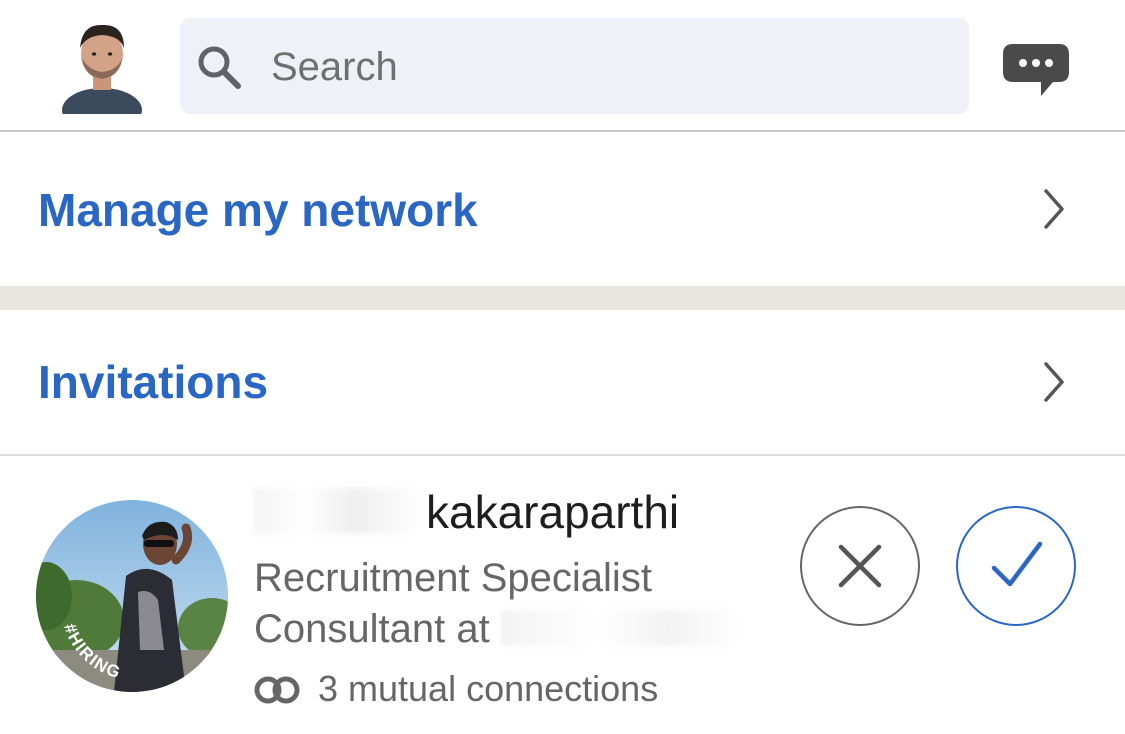 This screenshot has height=734, width=1125. Describe the element at coordinates (1036, 70) in the screenshot. I see `messaging-icon` at that location.